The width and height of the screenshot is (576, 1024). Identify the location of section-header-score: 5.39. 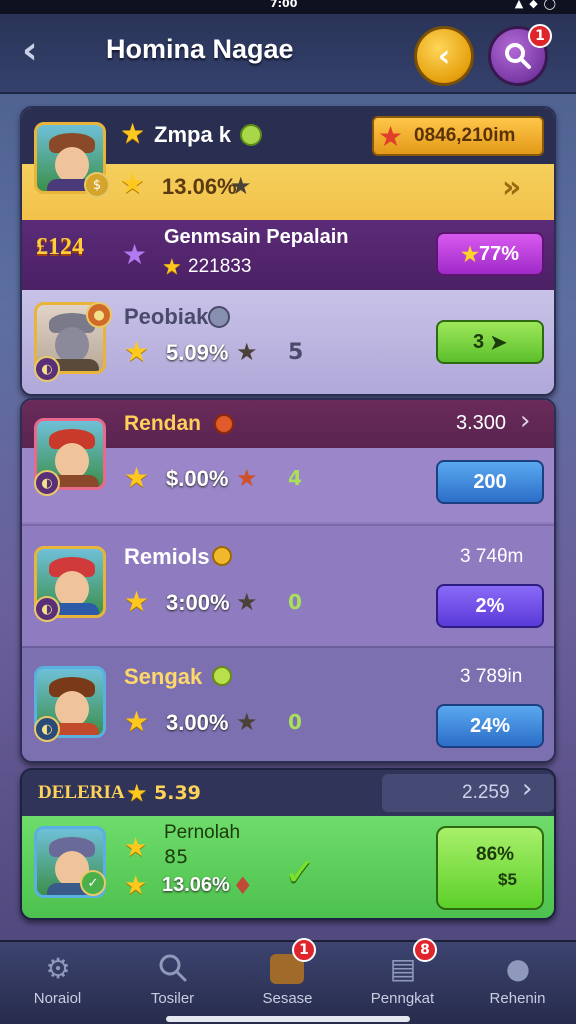
(177, 793).